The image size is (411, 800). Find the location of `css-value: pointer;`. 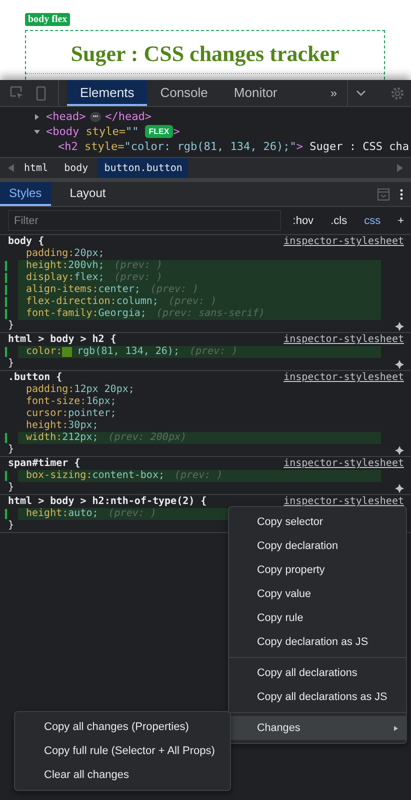

css-value: pointer; is located at coordinates (92, 414).